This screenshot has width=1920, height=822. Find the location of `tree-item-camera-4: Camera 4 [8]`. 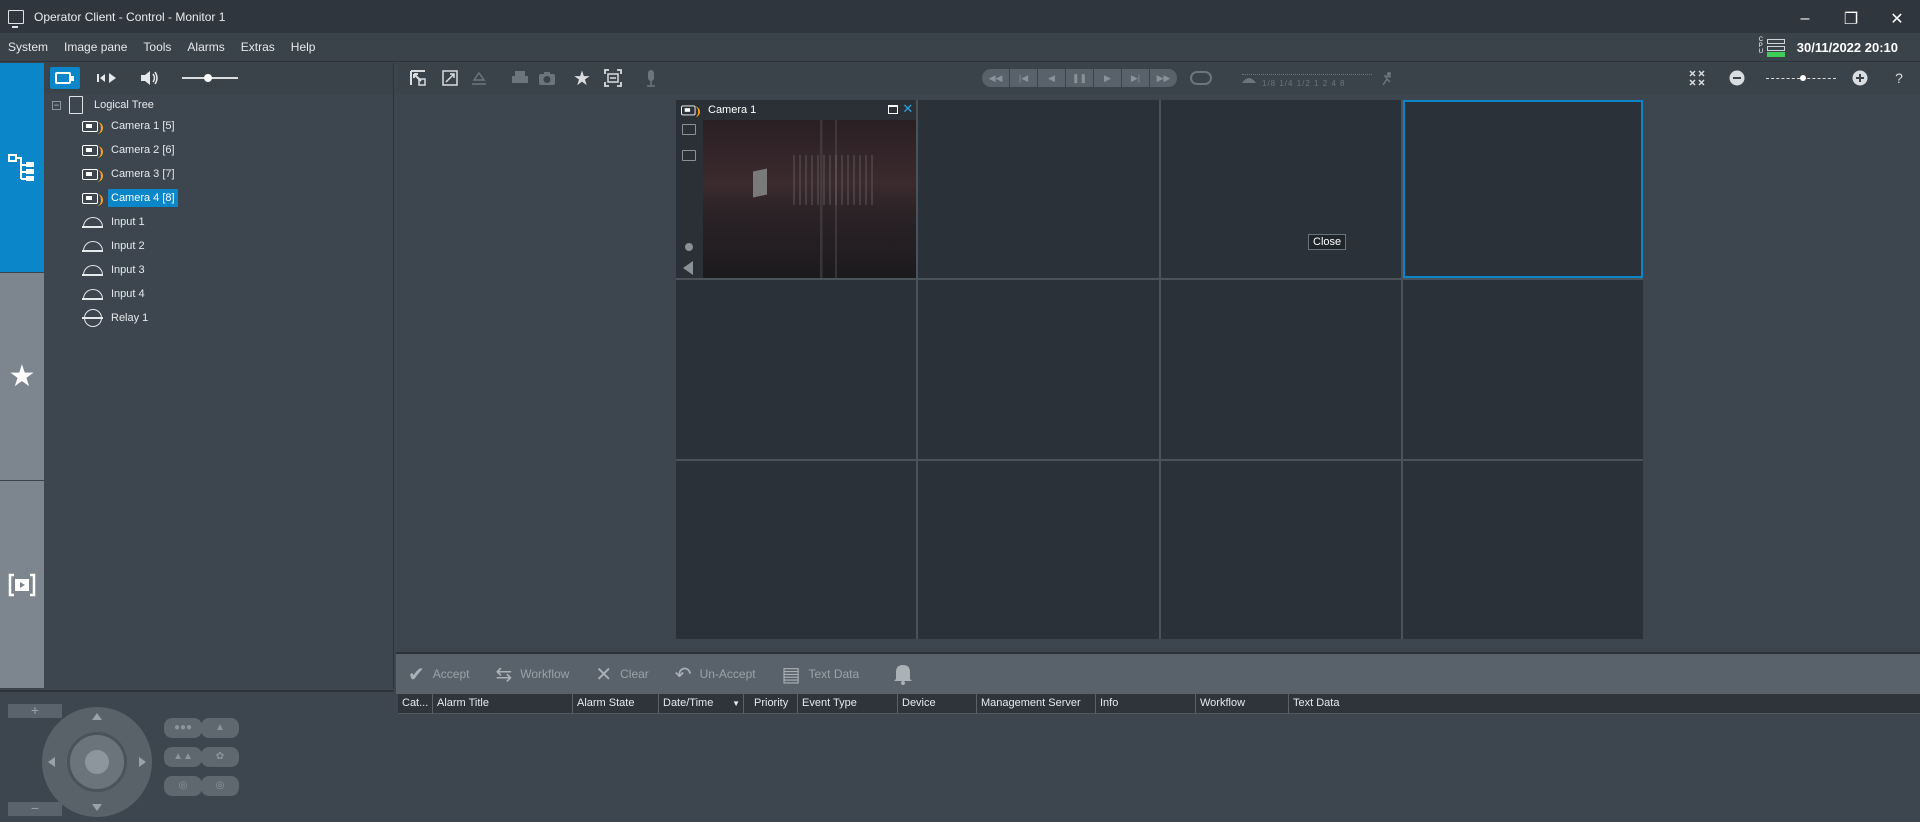

tree-item-camera-4: Camera 4 [8] is located at coordinates (130, 198).